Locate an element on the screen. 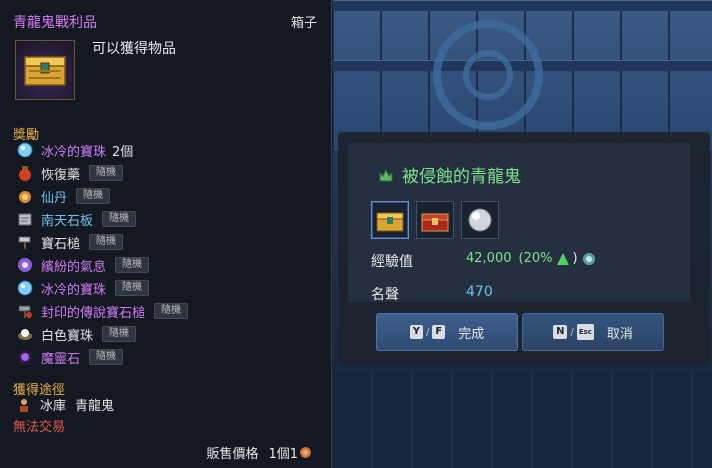  white-orb-icon is located at coordinates (25, 334).